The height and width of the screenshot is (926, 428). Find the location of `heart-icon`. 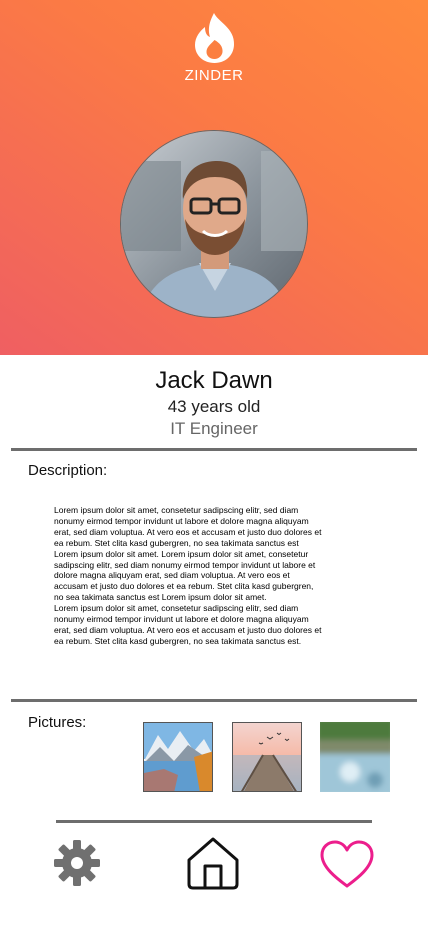

heart-icon is located at coordinates (347, 865).